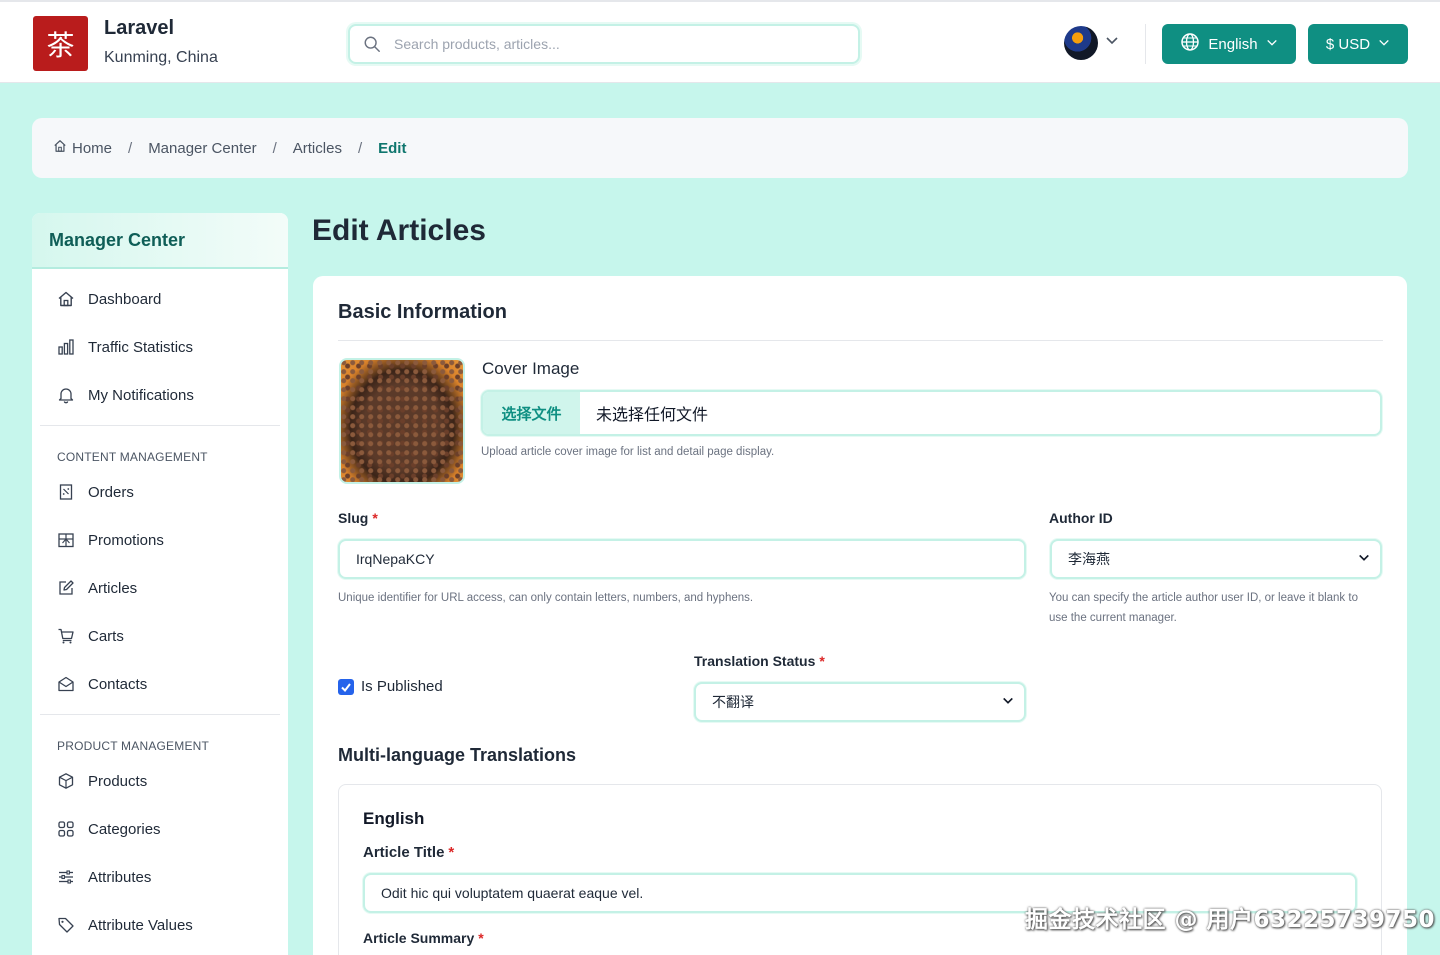 Image resolution: width=1440 pixels, height=955 pixels. Describe the element at coordinates (160, 781) in the screenshot. I see `sidebar-item-products: Products` at that location.